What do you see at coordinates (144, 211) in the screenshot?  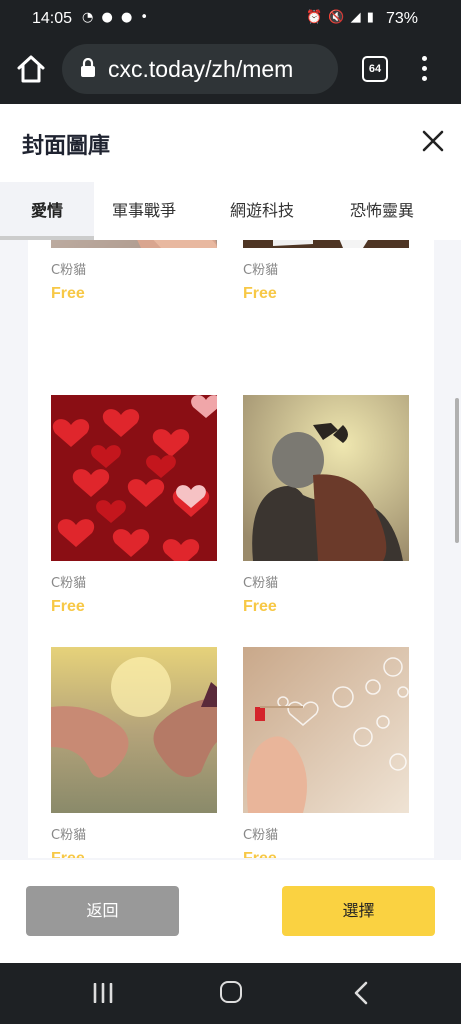 I see `tab-military: 軍事戰爭` at bounding box center [144, 211].